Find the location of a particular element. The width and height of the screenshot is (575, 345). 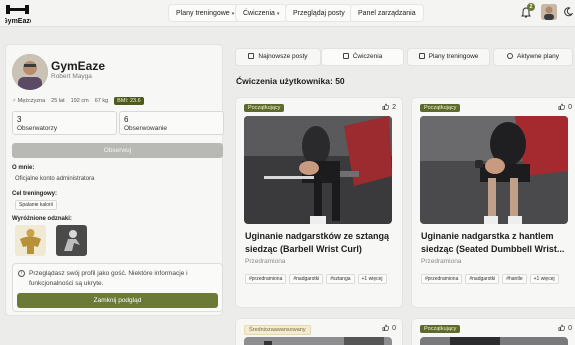

profile-avatar is located at coordinates (30, 72).